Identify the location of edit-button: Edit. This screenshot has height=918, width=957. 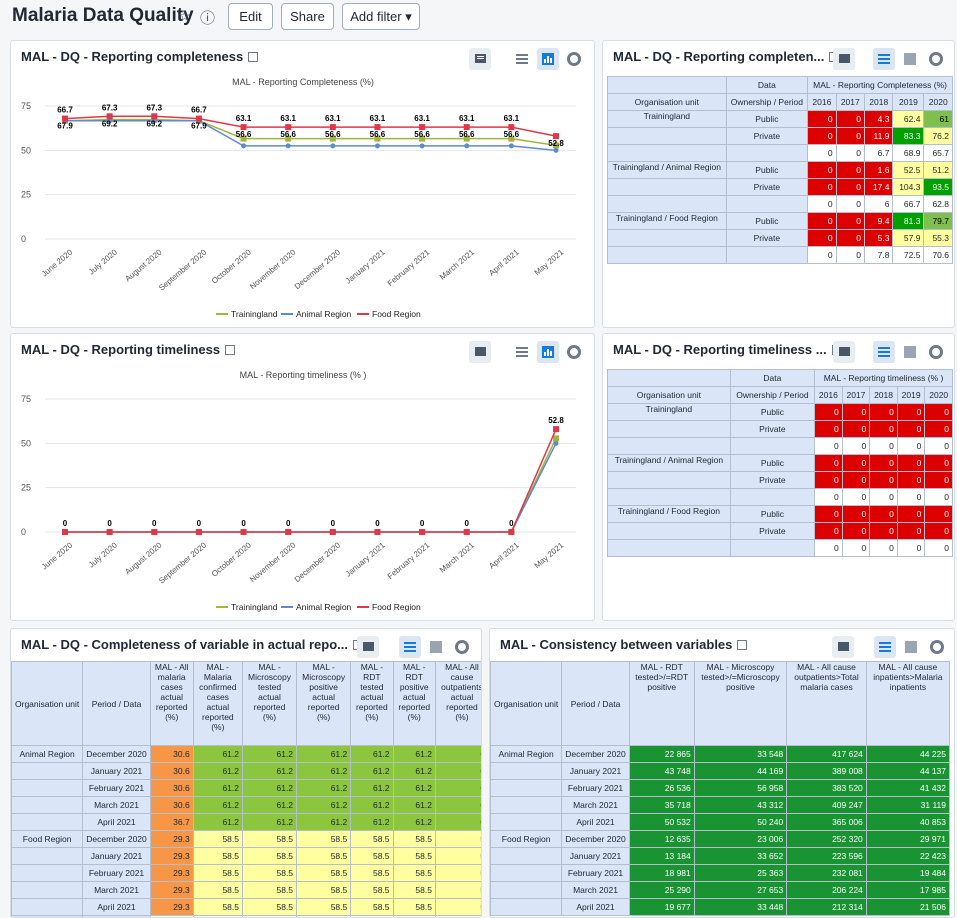
(250, 16).